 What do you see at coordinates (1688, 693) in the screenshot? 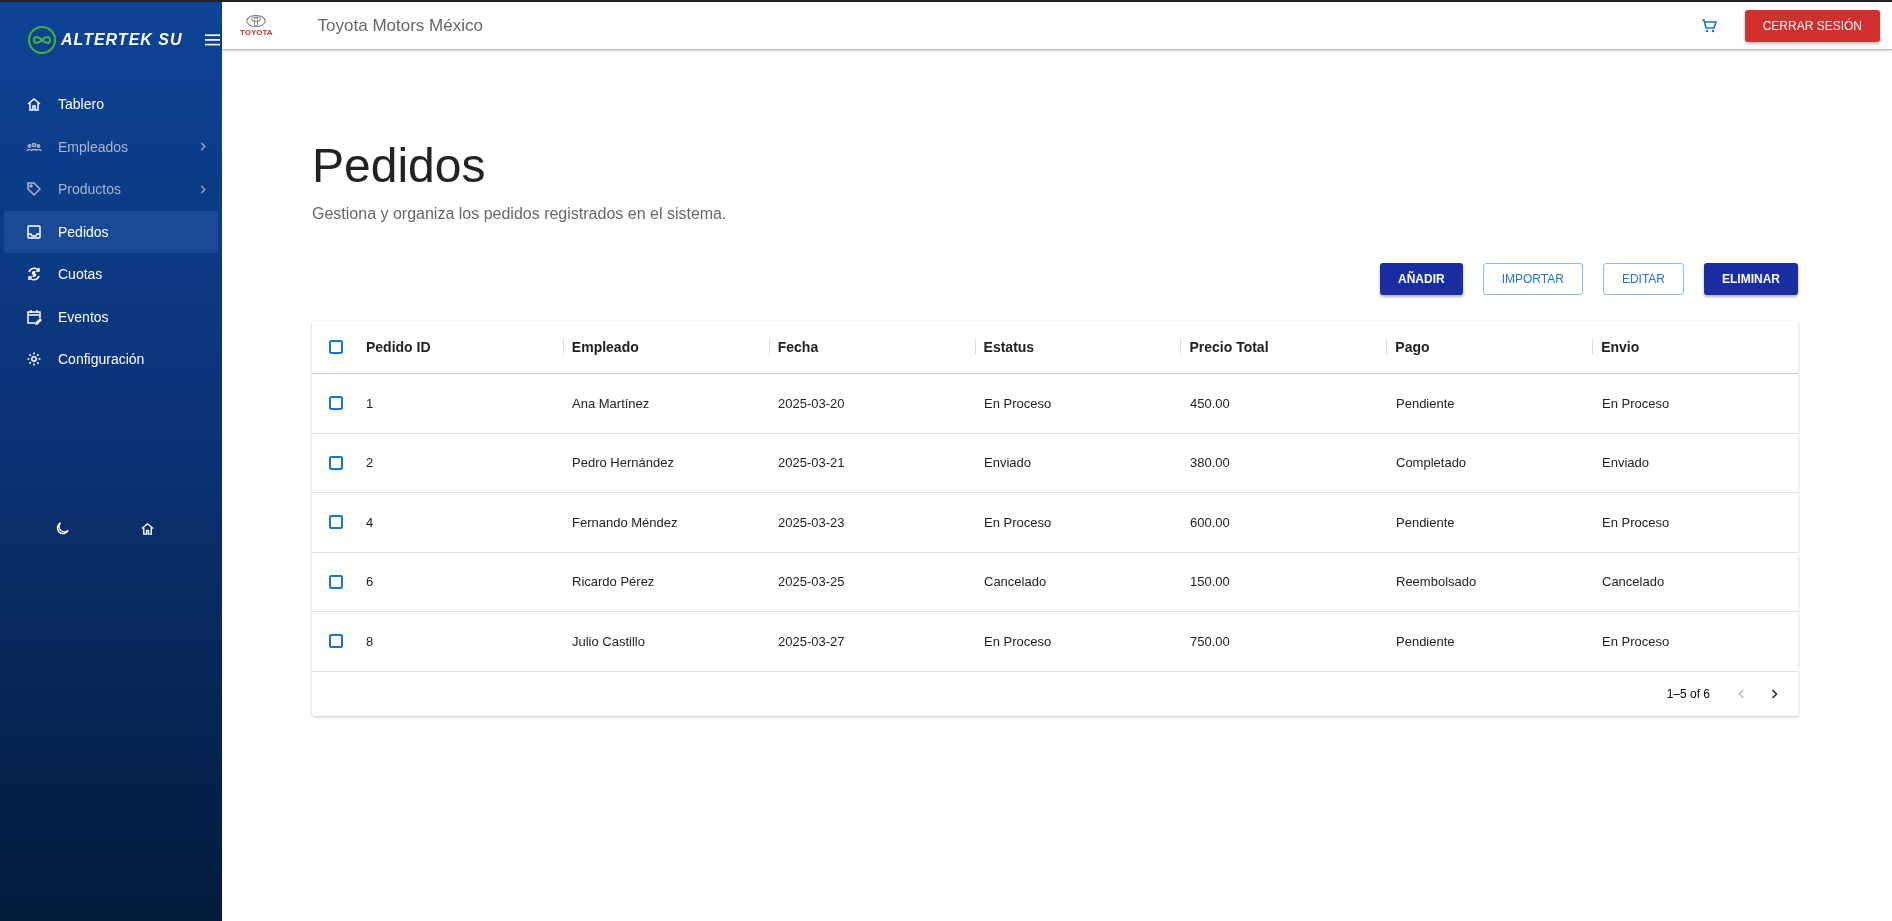
I see `pagination-range: 1–5 of 6` at bounding box center [1688, 693].